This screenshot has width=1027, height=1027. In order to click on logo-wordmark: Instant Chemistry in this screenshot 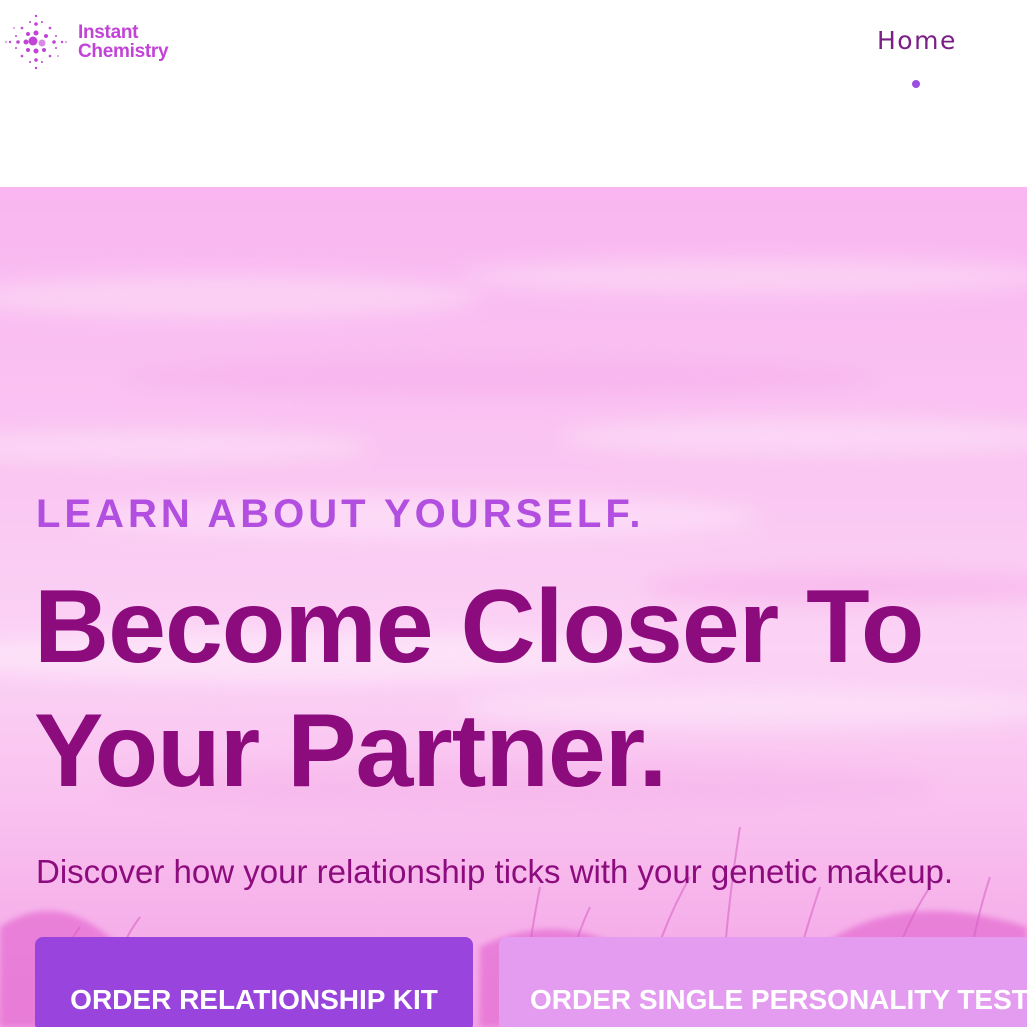, I will do `click(123, 42)`.